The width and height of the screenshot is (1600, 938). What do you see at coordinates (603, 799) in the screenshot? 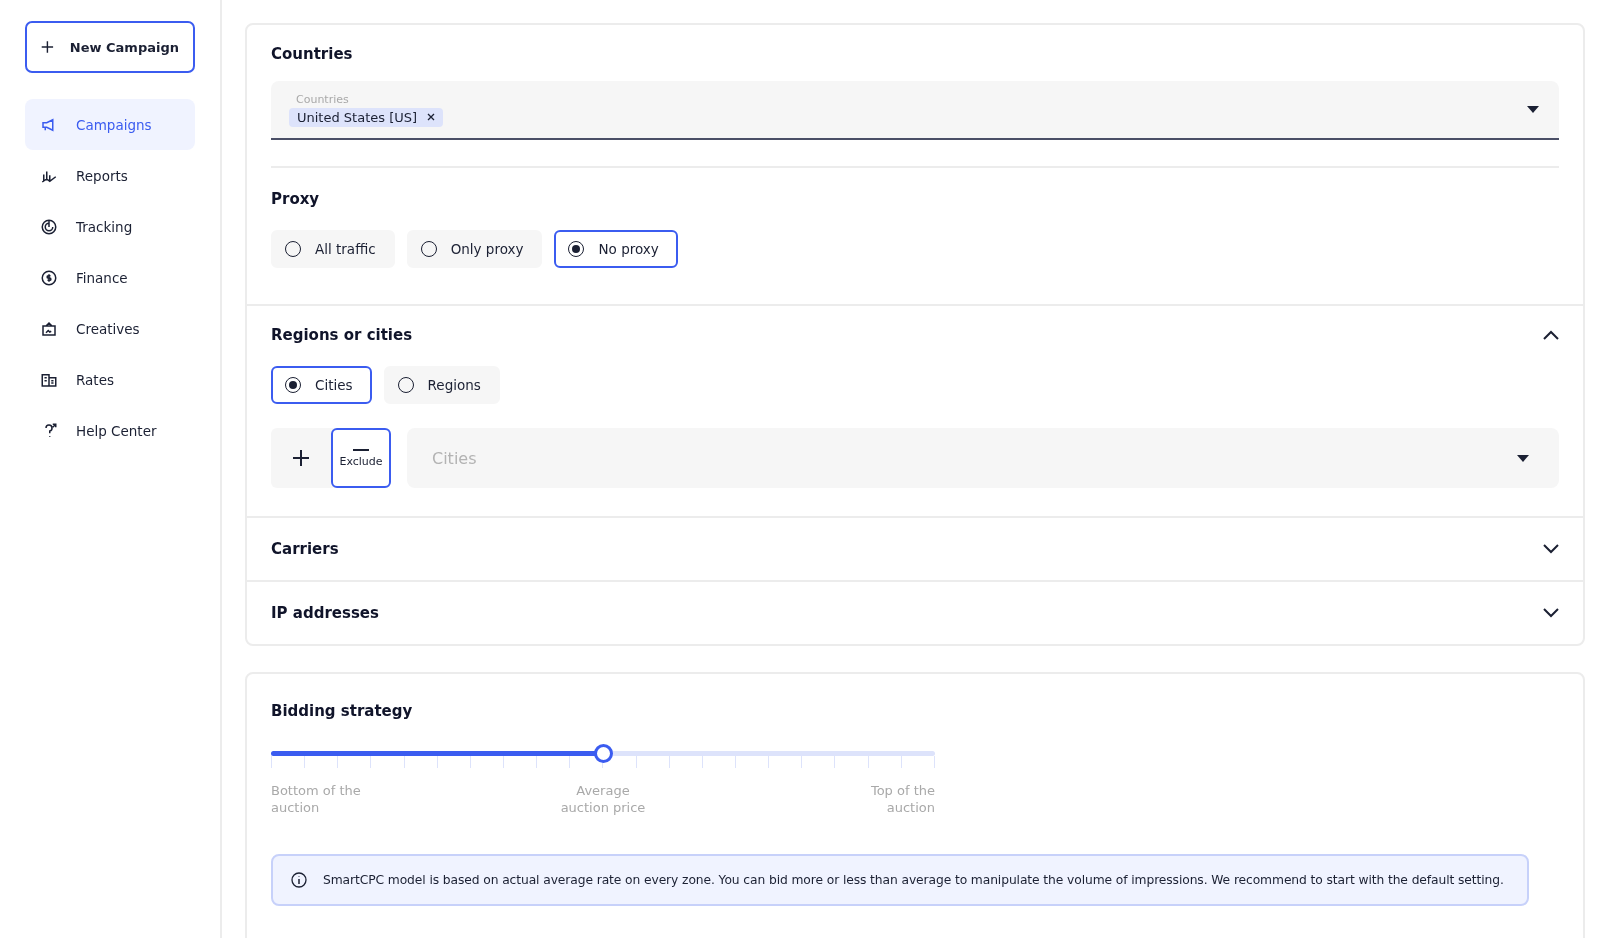
I see `slider-label: Average auction price` at bounding box center [603, 799].